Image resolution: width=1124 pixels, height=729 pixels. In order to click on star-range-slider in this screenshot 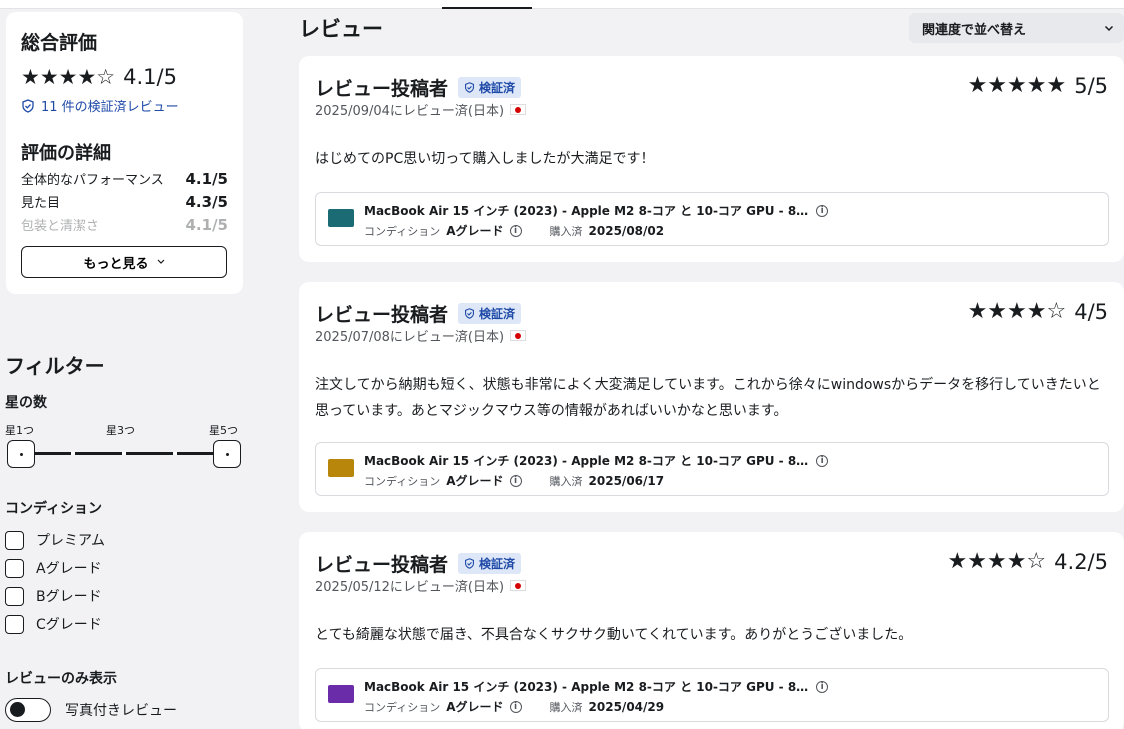, I will do `click(125, 453)`.